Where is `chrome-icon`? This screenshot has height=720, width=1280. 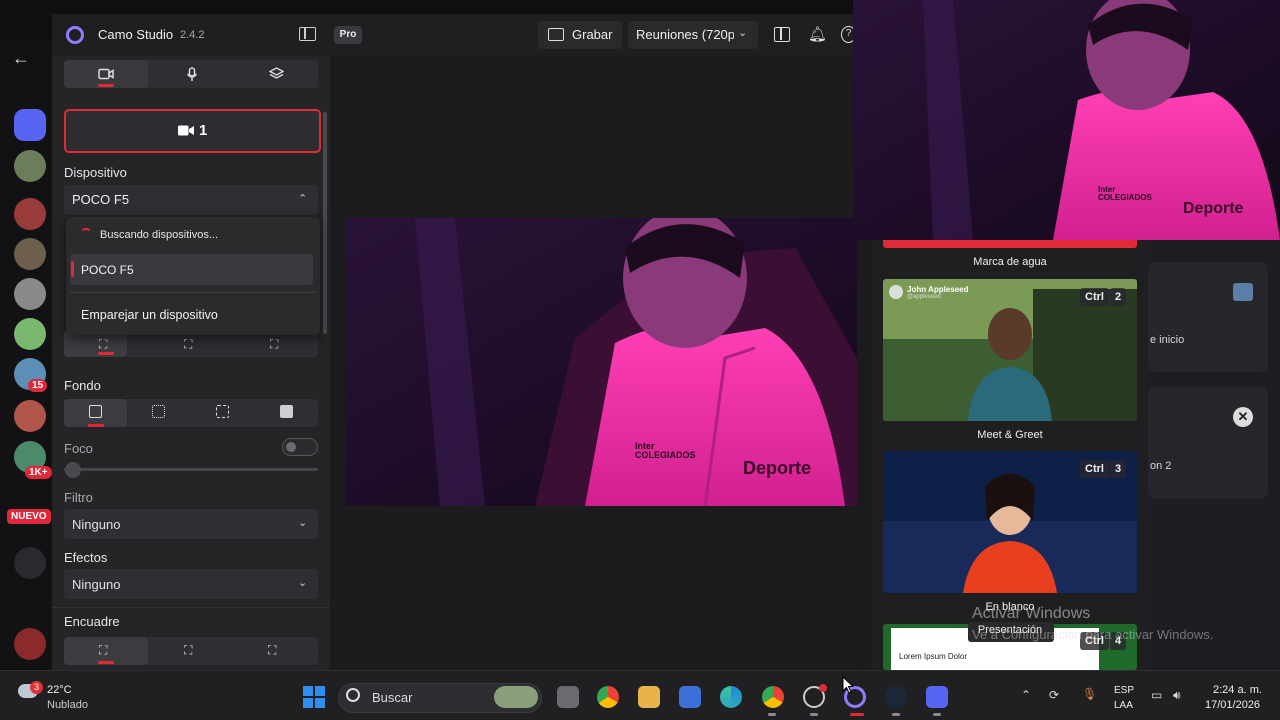
chrome-icon is located at coordinates (608, 697).